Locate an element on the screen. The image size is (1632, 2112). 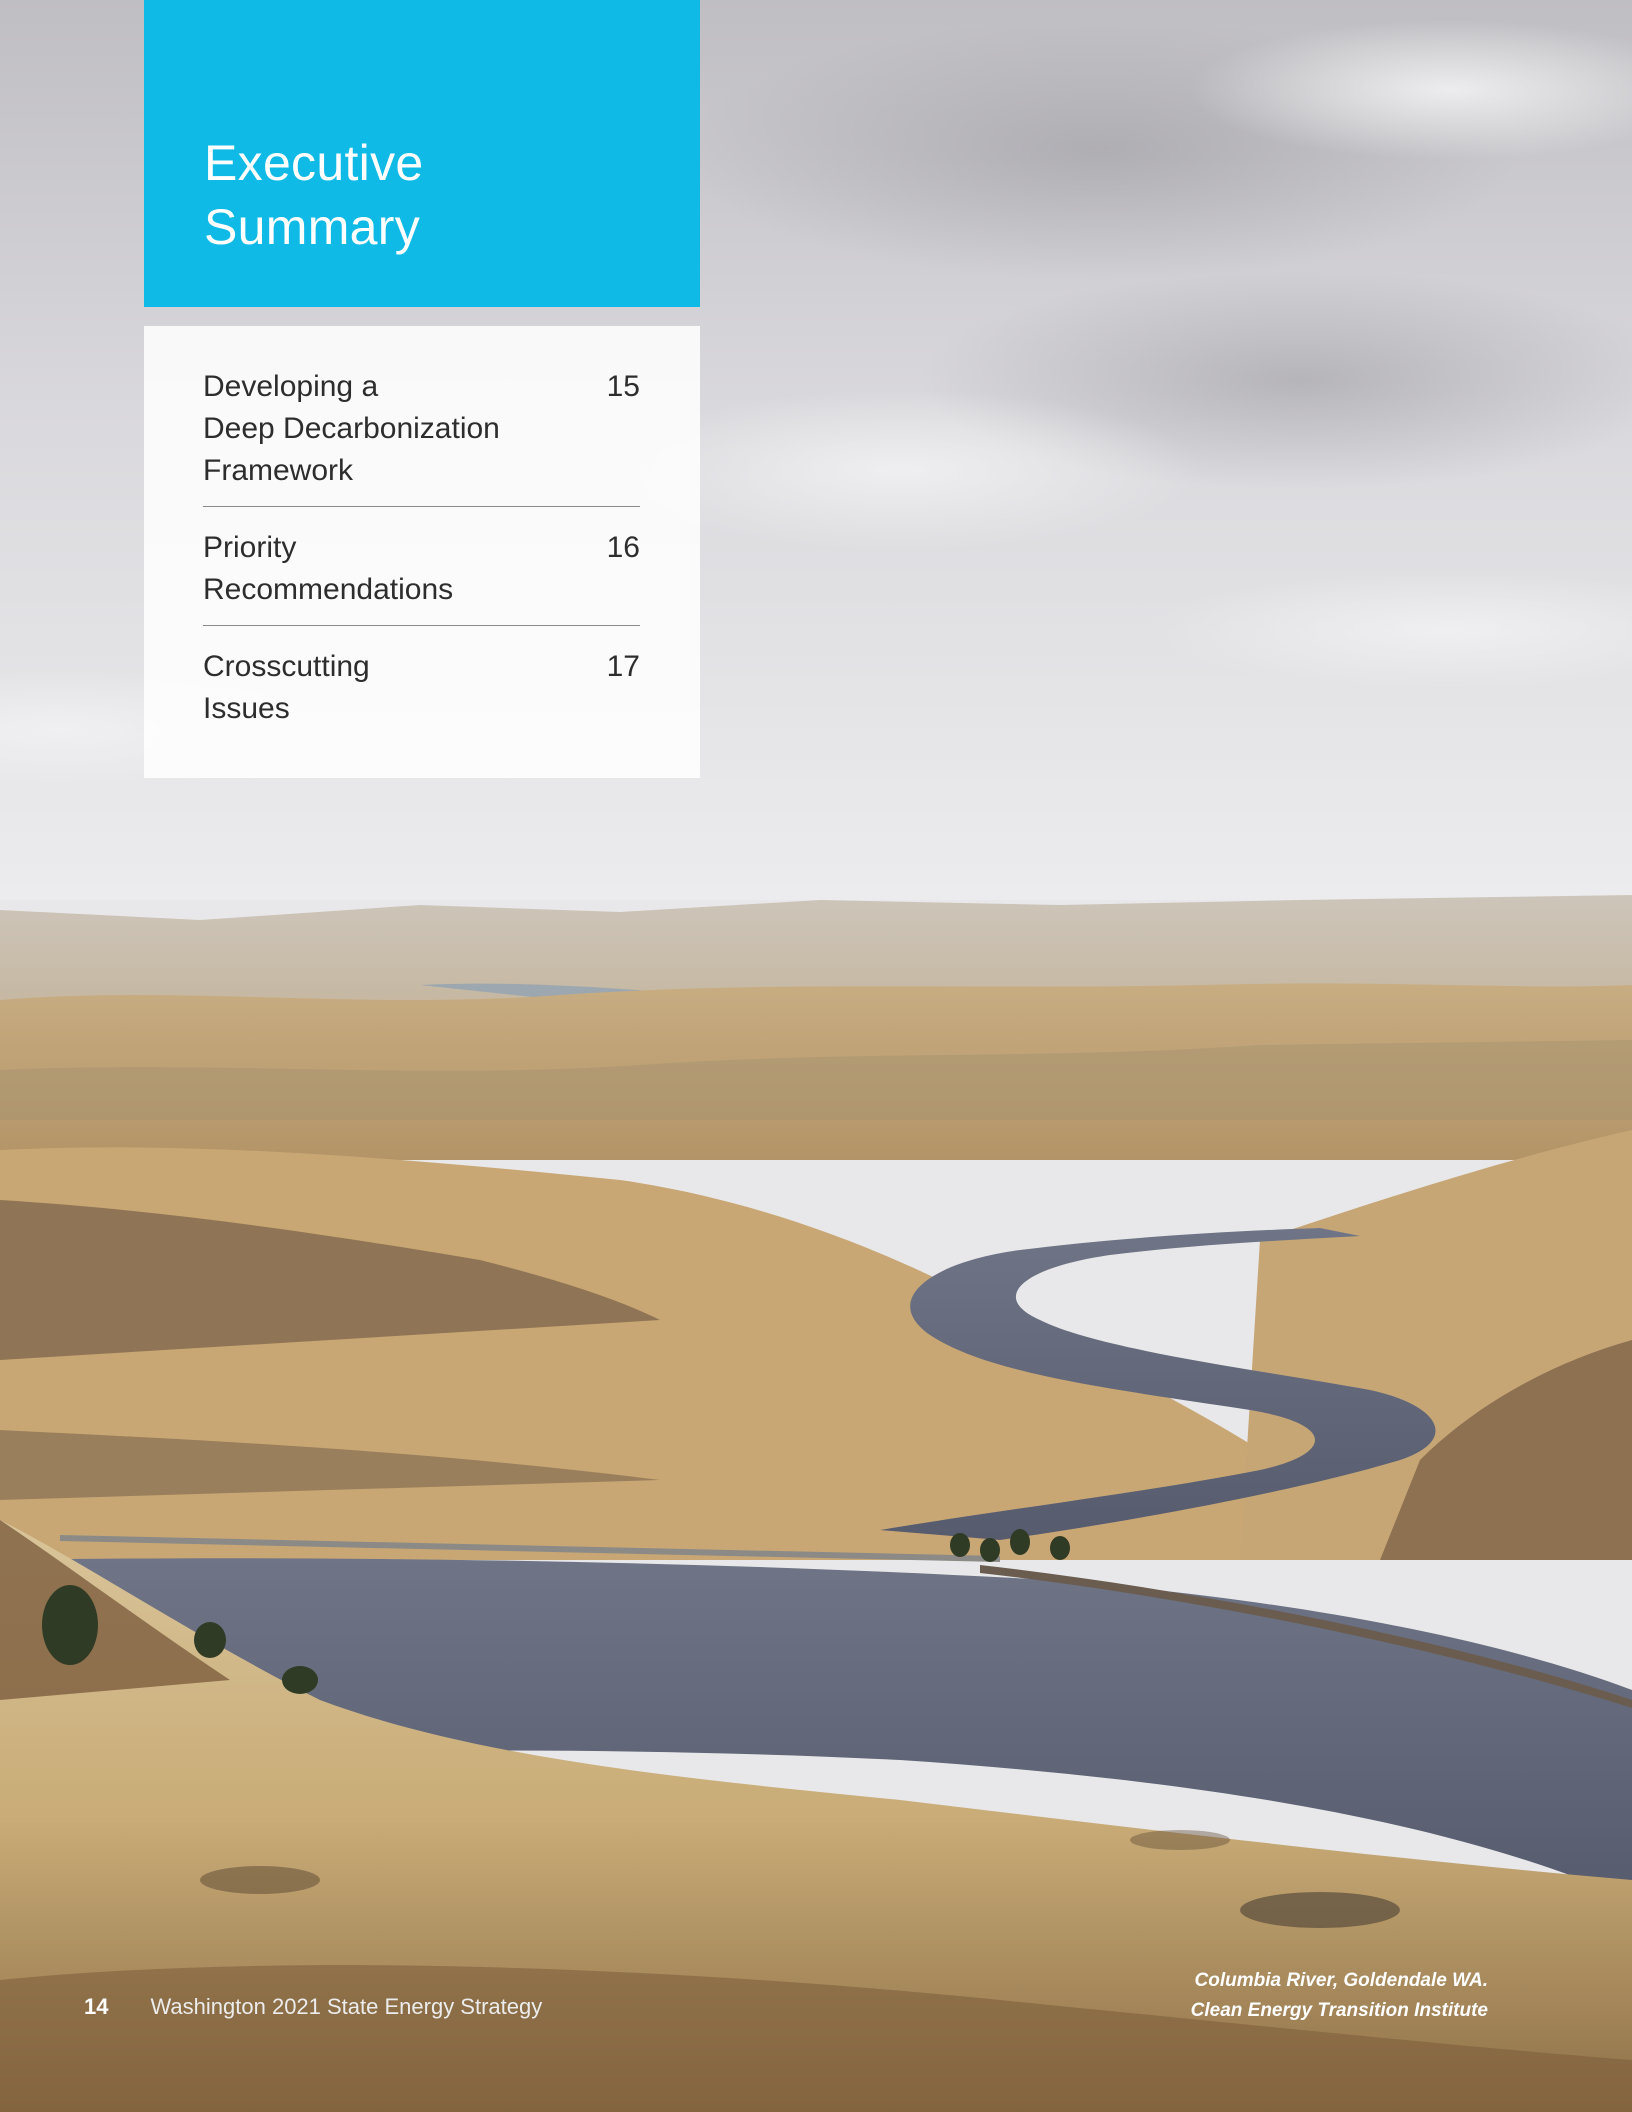
toc-entry-label: Crosscutting Issues is located at coordinates (286, 688).